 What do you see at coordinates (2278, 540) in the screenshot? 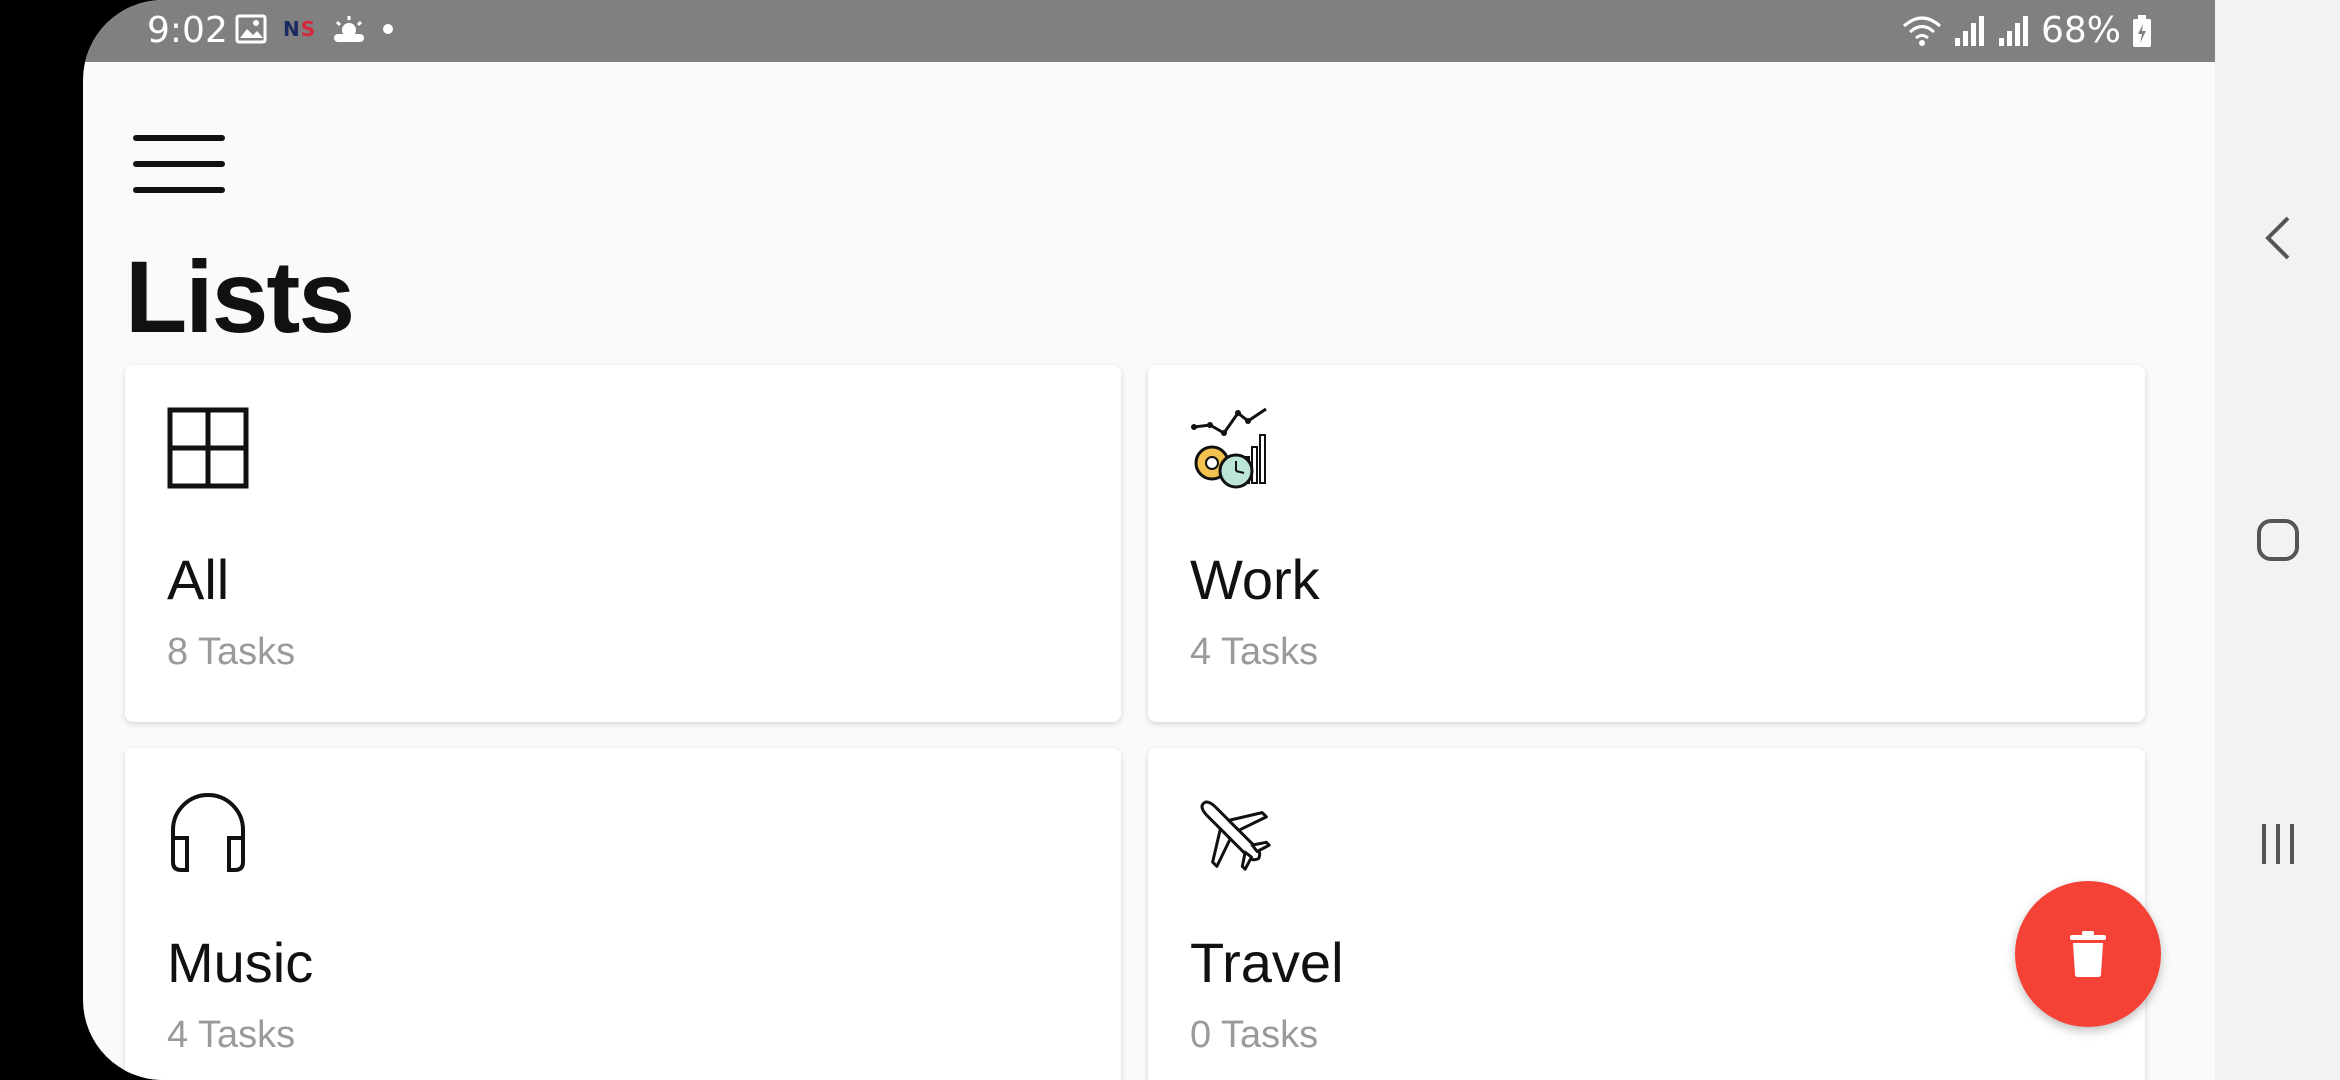
I see `home-icon` at bounding box center [2278, 540].